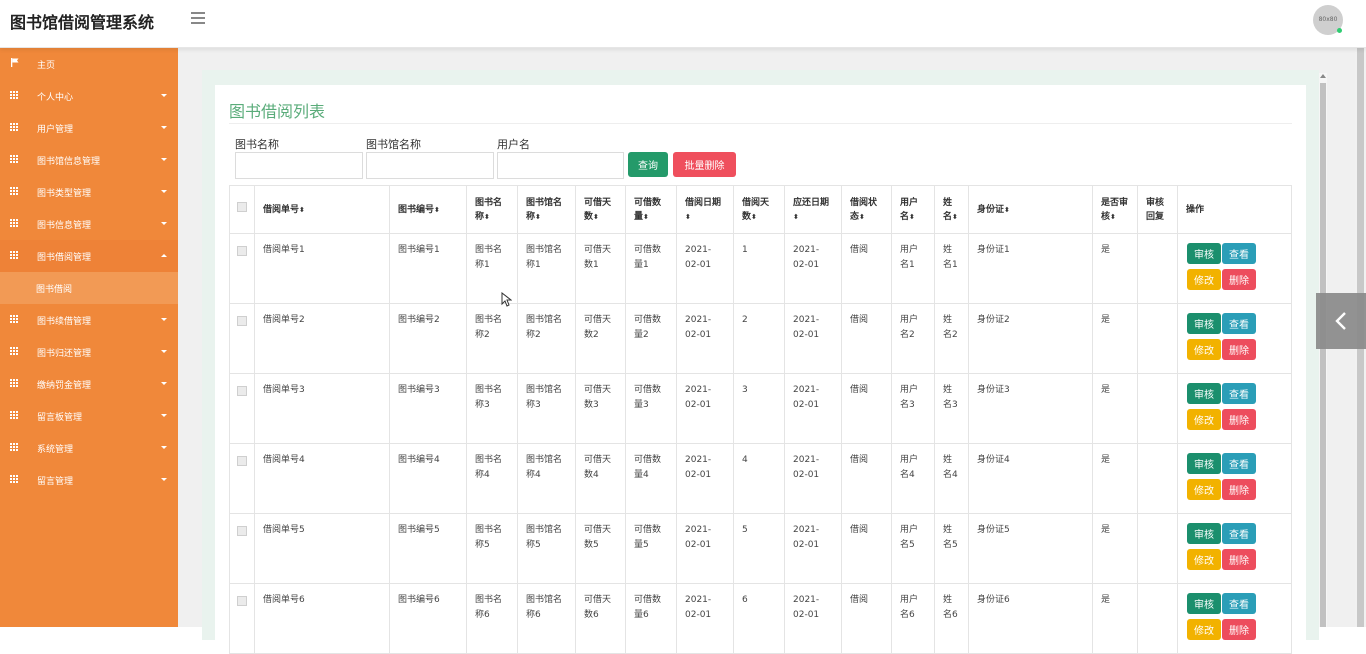 Image resolution: width=1366 pixels, height=654 pixels. I want to click on batch-delete-button: 批量删除, so click(704, 164).